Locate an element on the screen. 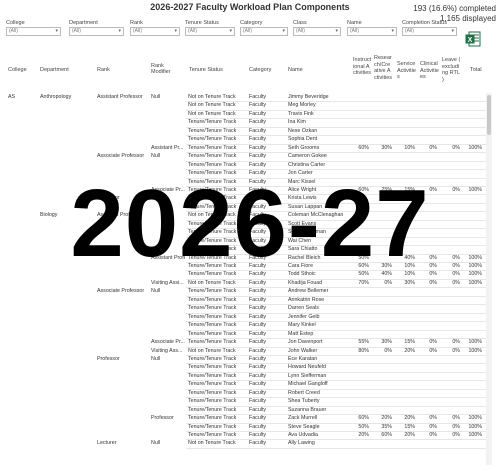 This screenshot has height=471, width=500. cell-name: Ina Kim is located at coordinates (297, 122).